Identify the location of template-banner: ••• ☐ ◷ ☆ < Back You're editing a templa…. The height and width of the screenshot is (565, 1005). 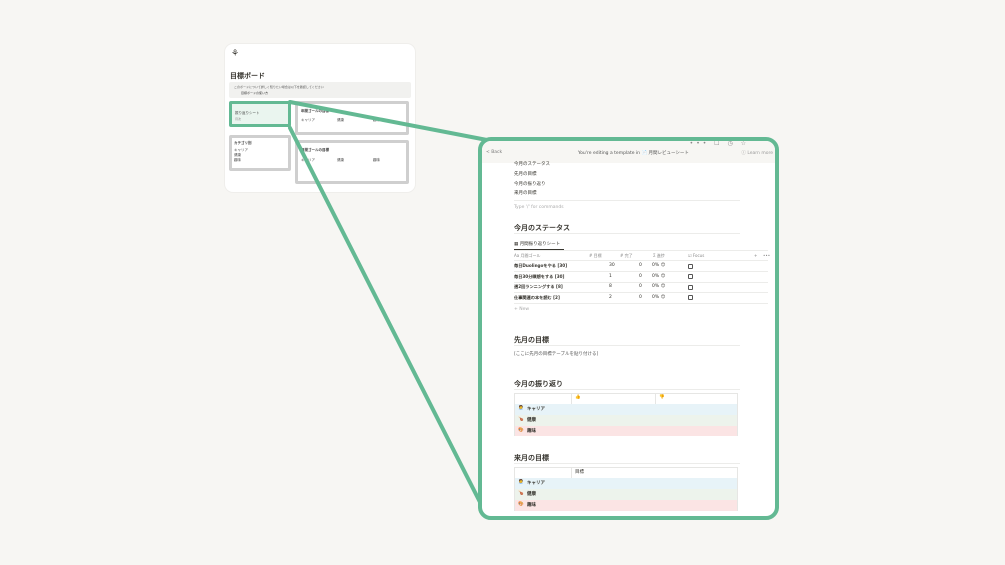
(628, 152).